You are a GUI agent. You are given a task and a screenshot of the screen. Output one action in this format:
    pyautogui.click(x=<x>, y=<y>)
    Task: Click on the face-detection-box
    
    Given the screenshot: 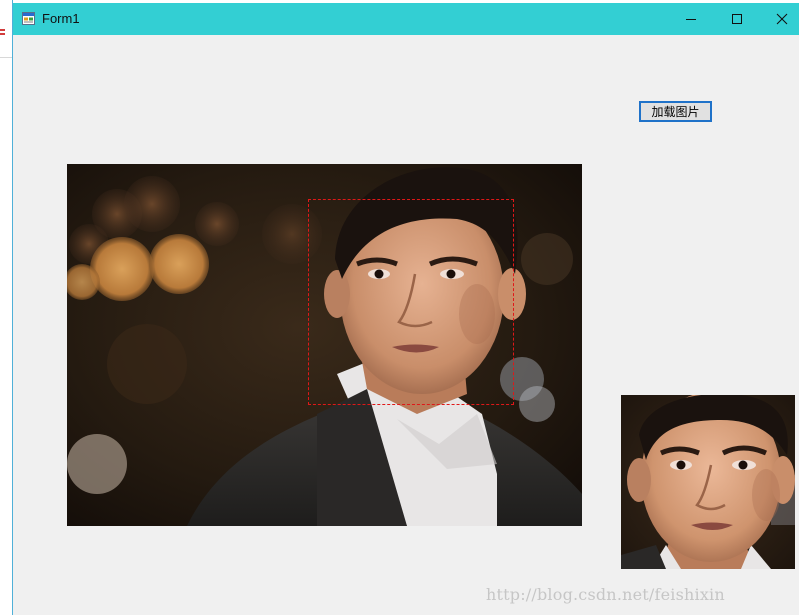 What is the action you would take?
    pyautogui.click(x=411, y=302)
    